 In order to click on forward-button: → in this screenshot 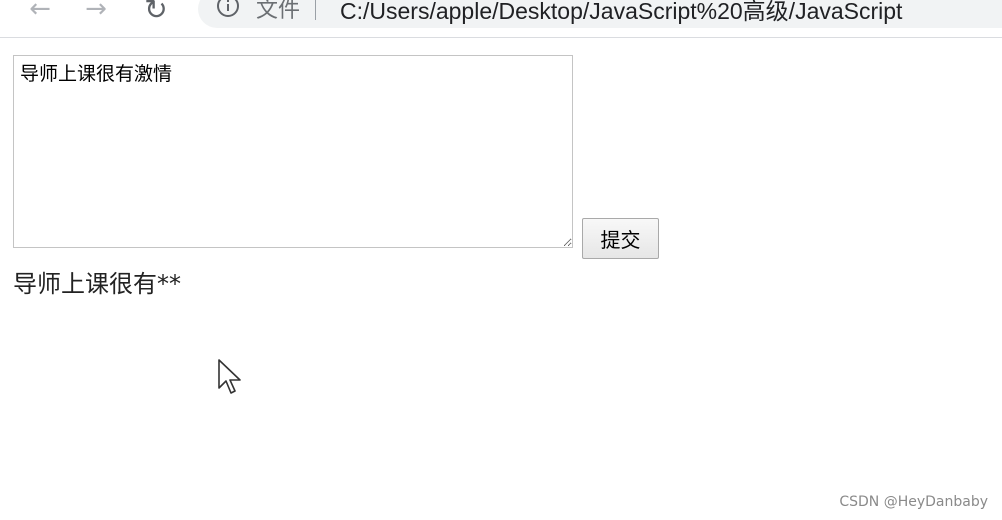, I will do `click(96, 13)`.